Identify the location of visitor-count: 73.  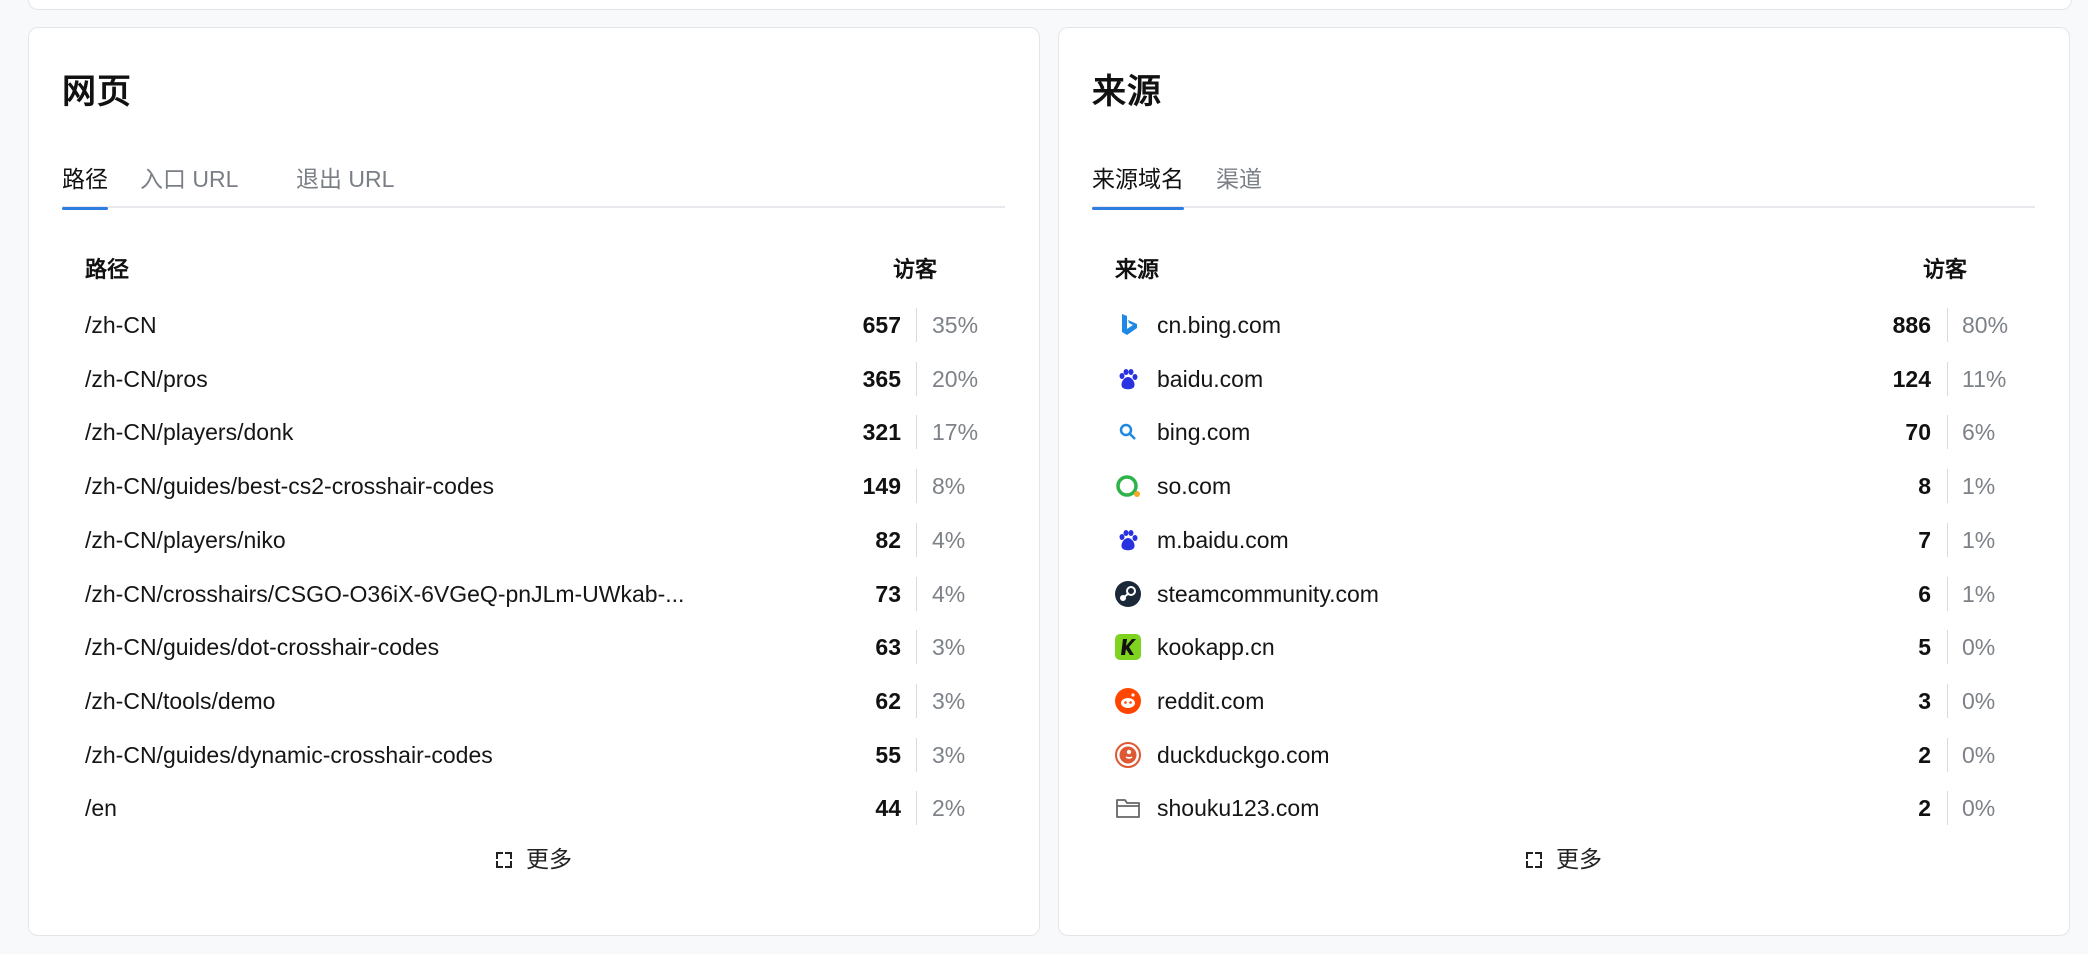
(888, 593).